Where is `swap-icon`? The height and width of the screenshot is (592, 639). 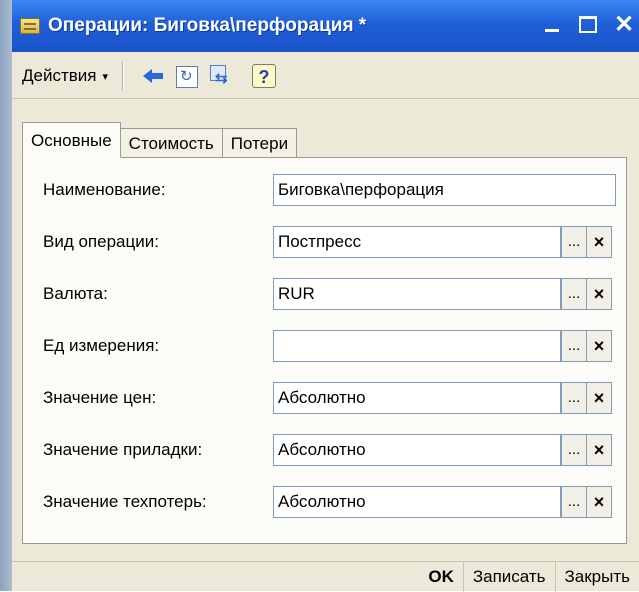 swap-icon is located at coordinates (221, 76).